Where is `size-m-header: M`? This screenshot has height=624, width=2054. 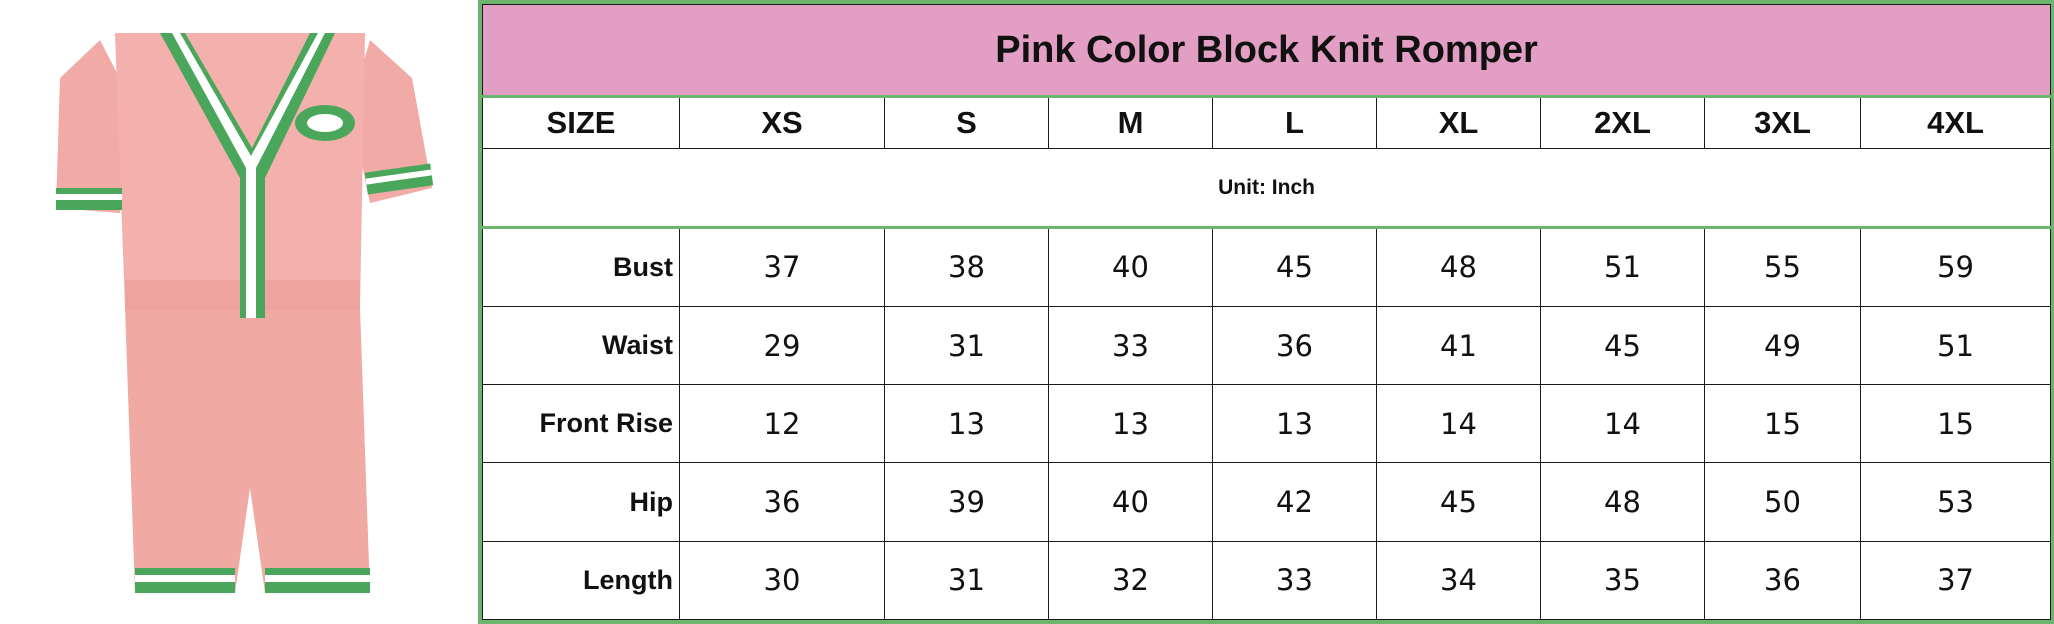 size-m-header: M is located at coordinates (1130, 123).